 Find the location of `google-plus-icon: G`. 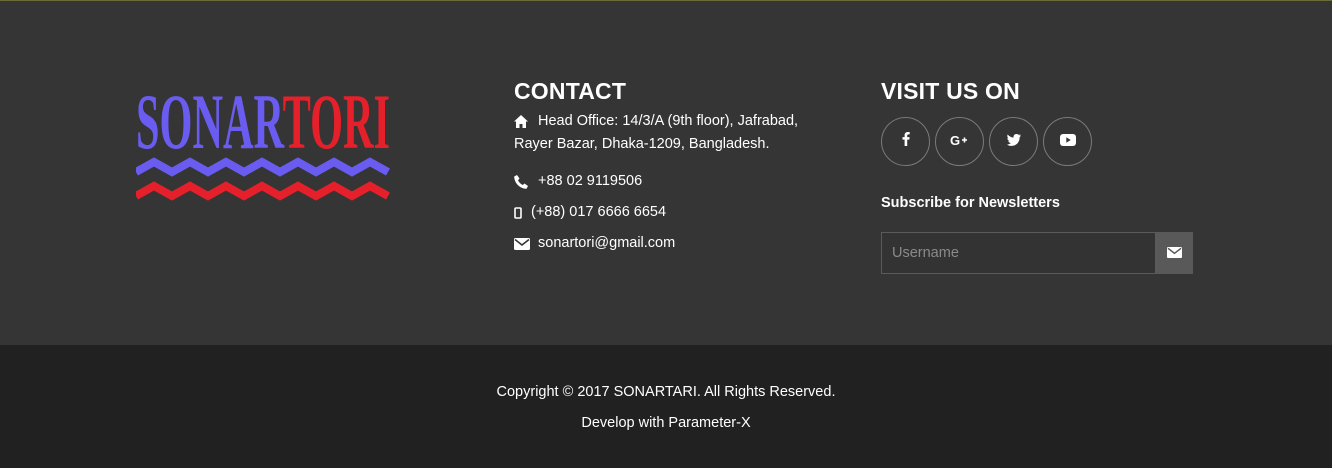

google-plus-icon: G is located at coordinates (960, 142).